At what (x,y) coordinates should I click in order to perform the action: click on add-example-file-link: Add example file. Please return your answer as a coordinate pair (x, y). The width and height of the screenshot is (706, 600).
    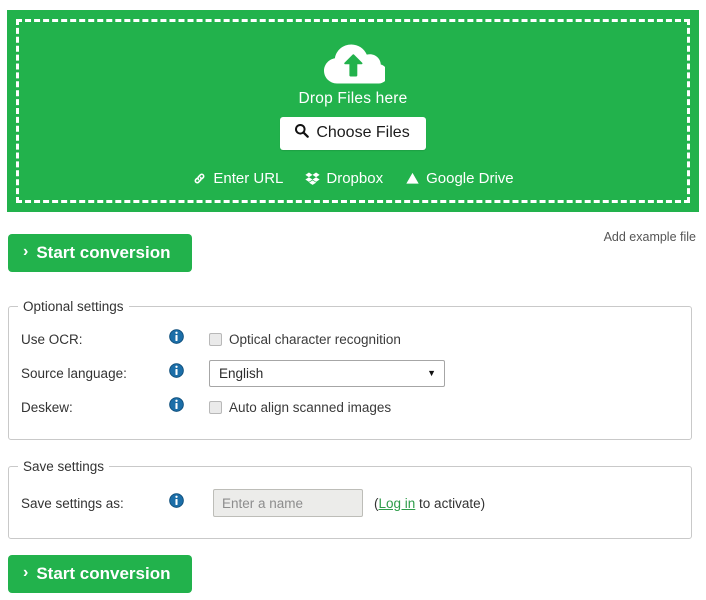
    Looking at the image, I should click on (650, 237).